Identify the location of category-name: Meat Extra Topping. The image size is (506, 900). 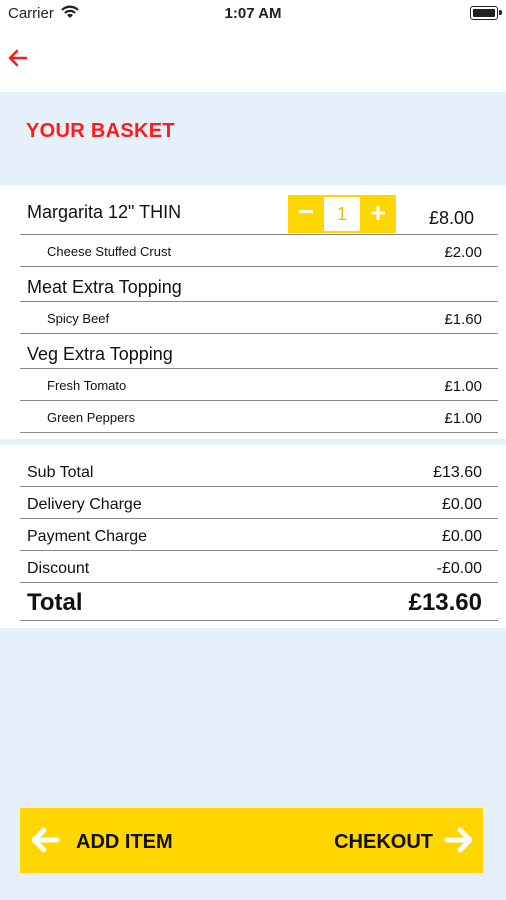
(104, 287).